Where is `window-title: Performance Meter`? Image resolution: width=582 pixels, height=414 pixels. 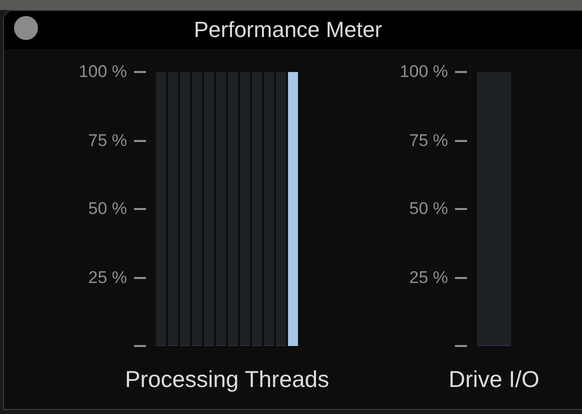 window-title: Performance Meter is located at coordinates (288, 30).